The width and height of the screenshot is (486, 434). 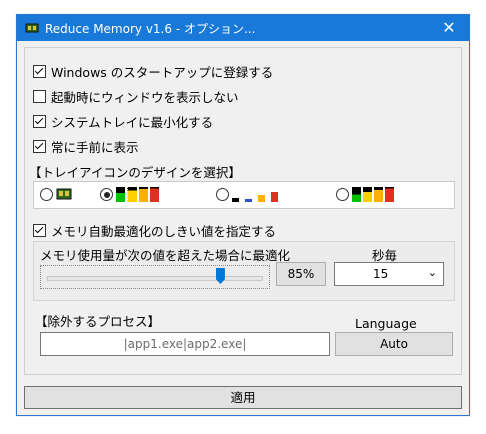 What do you see at coordinates (243, 397) in the screenshot?
I see `apply-button: 適用` at bounding box center [243, 397].